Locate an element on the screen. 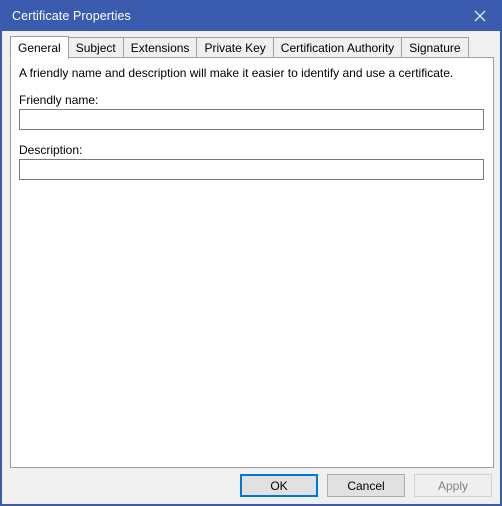 The image size is (502, 506). tab-signature-label: Signature is located at coordinates (435, 47).